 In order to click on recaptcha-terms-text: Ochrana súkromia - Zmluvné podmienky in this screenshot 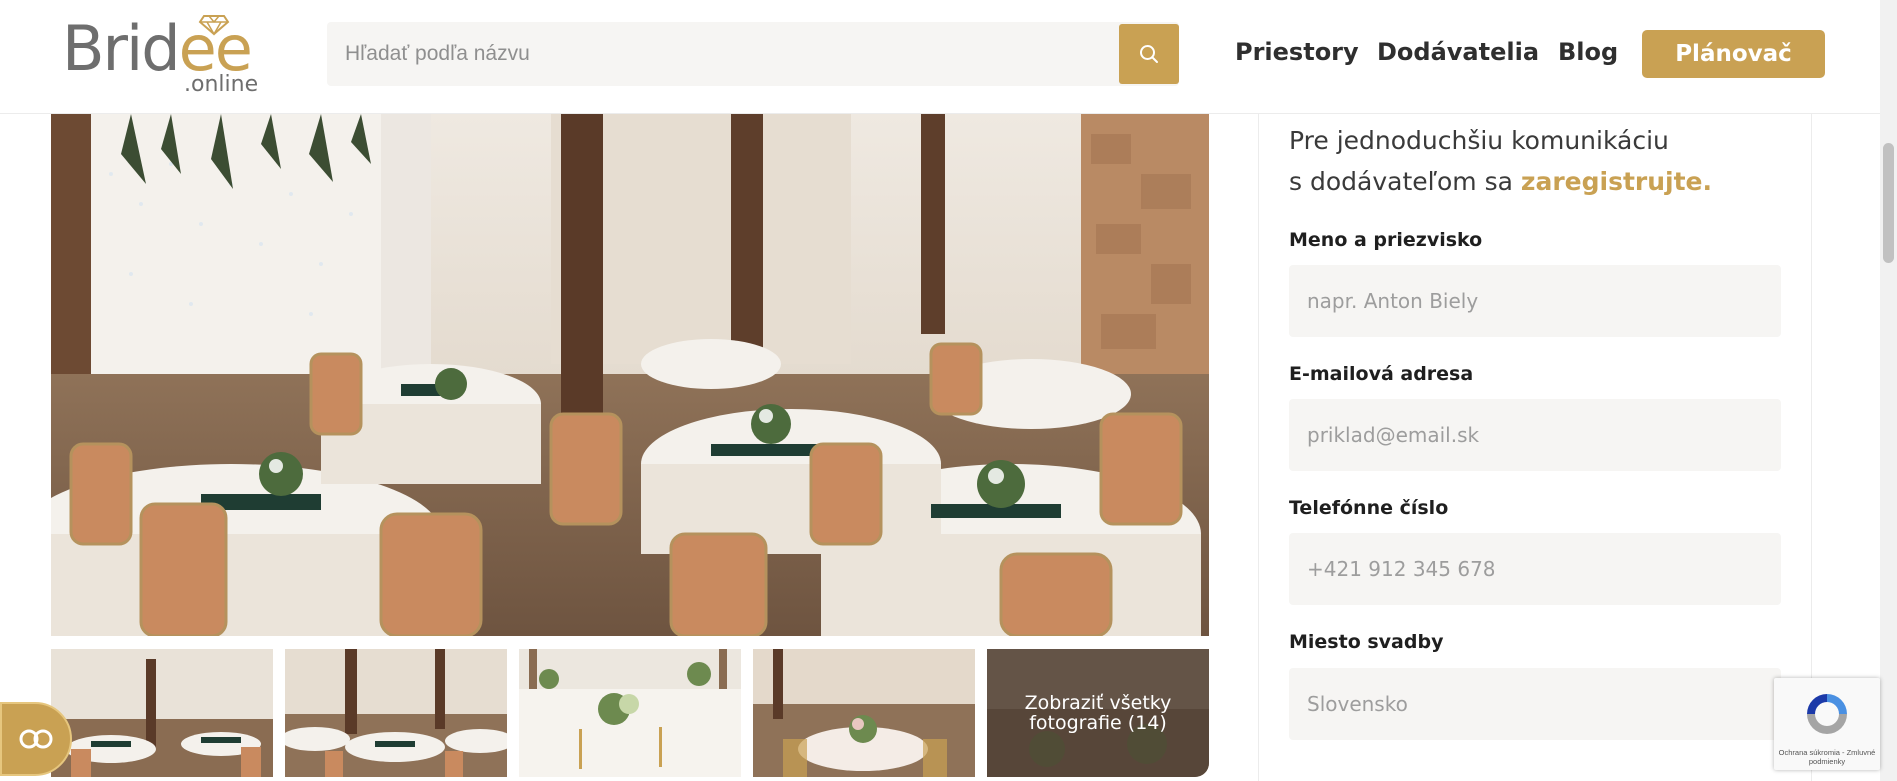, I will do `click(1827, 757)`.